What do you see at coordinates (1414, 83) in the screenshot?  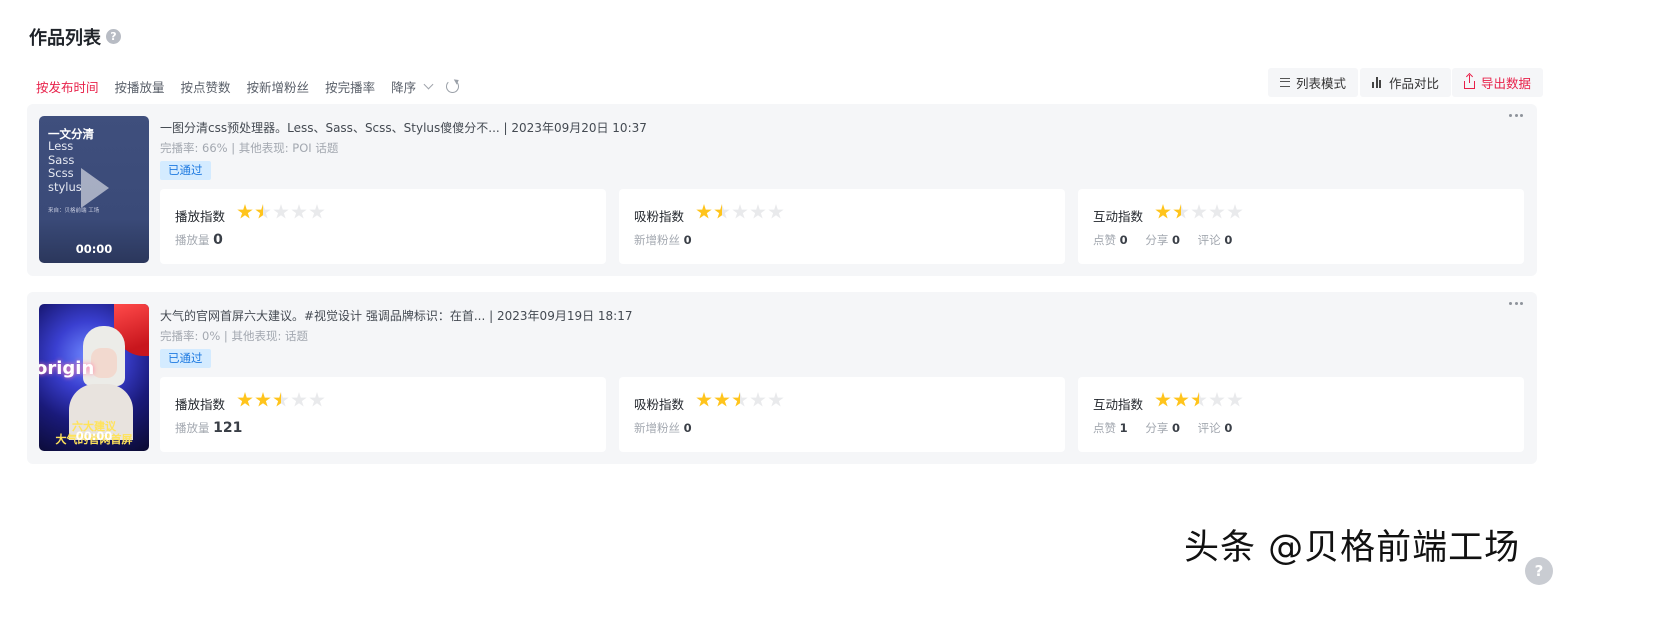 I see `compare-label: 作品对比` at bounding box center [1414, 83].